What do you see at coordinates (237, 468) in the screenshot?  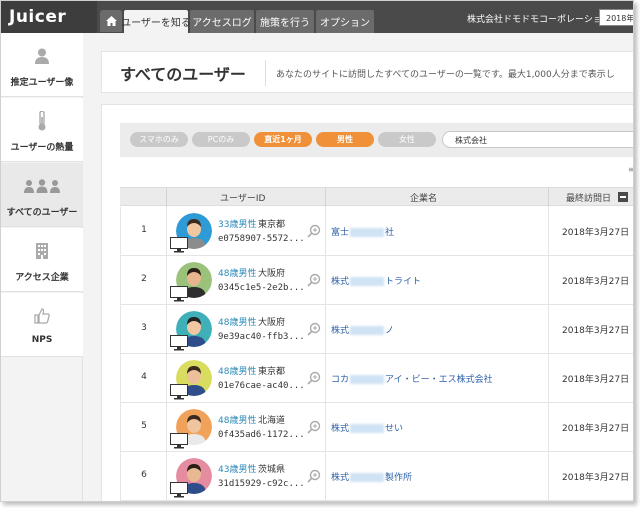 I see `user-age-gender: 43歳男性` at bounding box center [237, 468].